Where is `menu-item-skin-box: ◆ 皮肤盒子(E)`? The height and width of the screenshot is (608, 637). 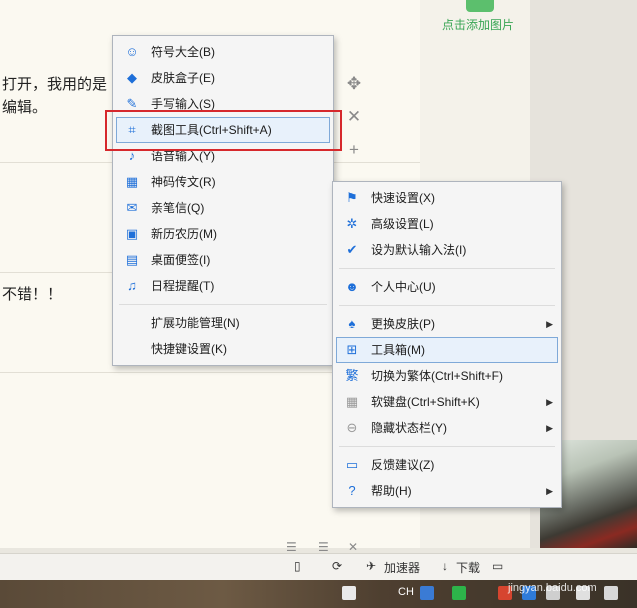 menu-item-skin-box: ◆ 皮肤盒子(E) is located at coordinates (223, 78).